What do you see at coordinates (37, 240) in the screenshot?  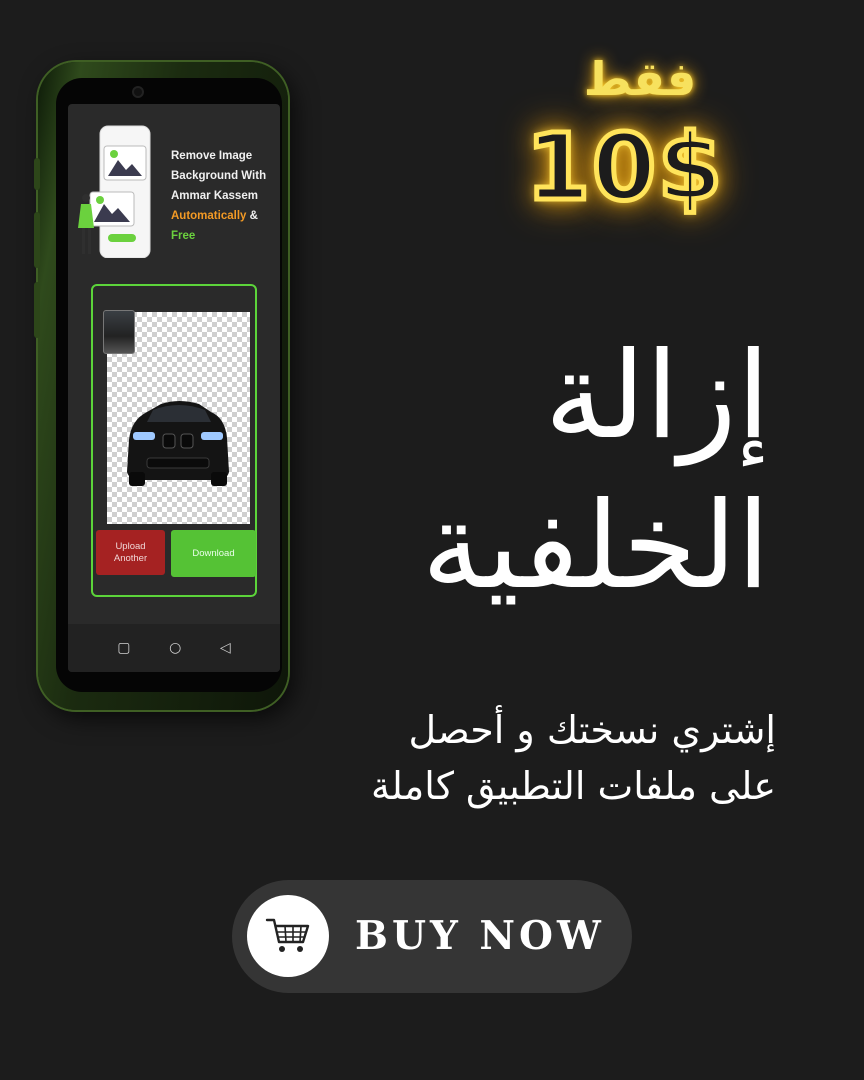 I see `phone-volume-up` at bounding box center [37, 240].